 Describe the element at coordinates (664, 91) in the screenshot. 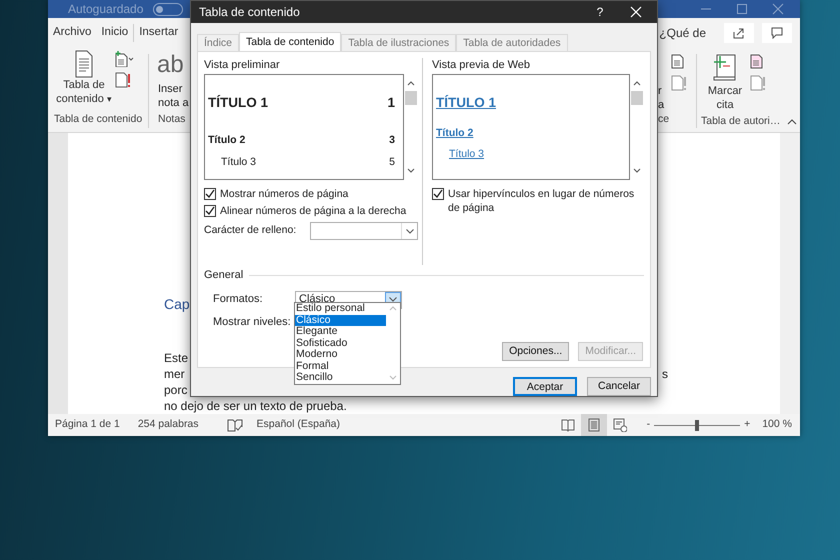

I see `ribbon-label: r` at that location.